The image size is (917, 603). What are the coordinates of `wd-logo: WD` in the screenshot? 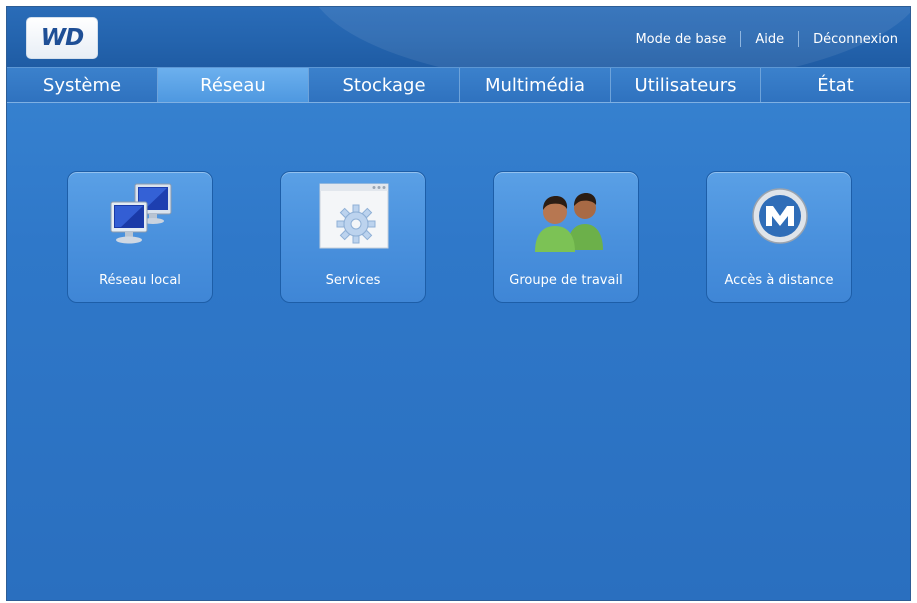 It's located at (62, 38).